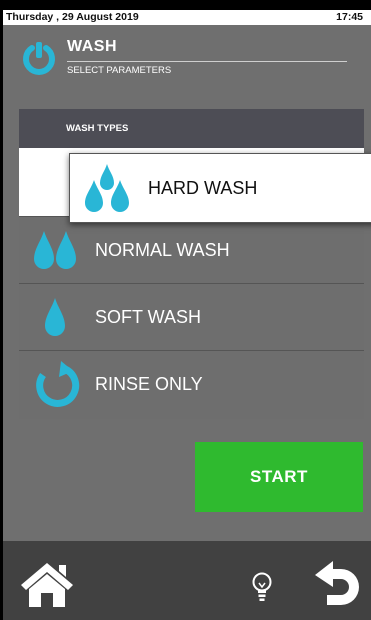 Image resolution: width=371 pixels, height=620 pixels. What do you see at coordinates (47, 584) in the screenshot?
I see `home-icon` at bounding box center [47, 584].